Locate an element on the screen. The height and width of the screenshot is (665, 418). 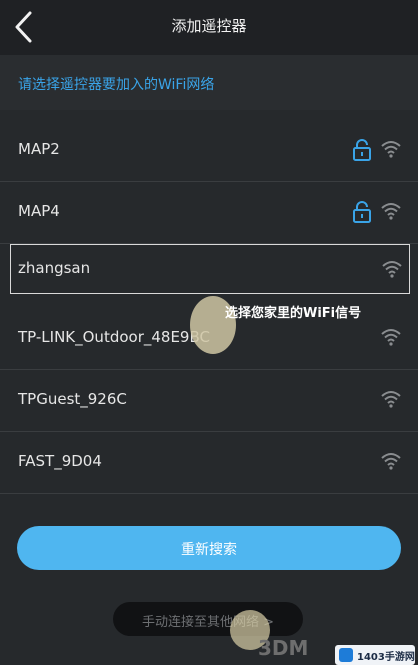
wifi-ssid: MAP4 is located at coordinates (39, 211).